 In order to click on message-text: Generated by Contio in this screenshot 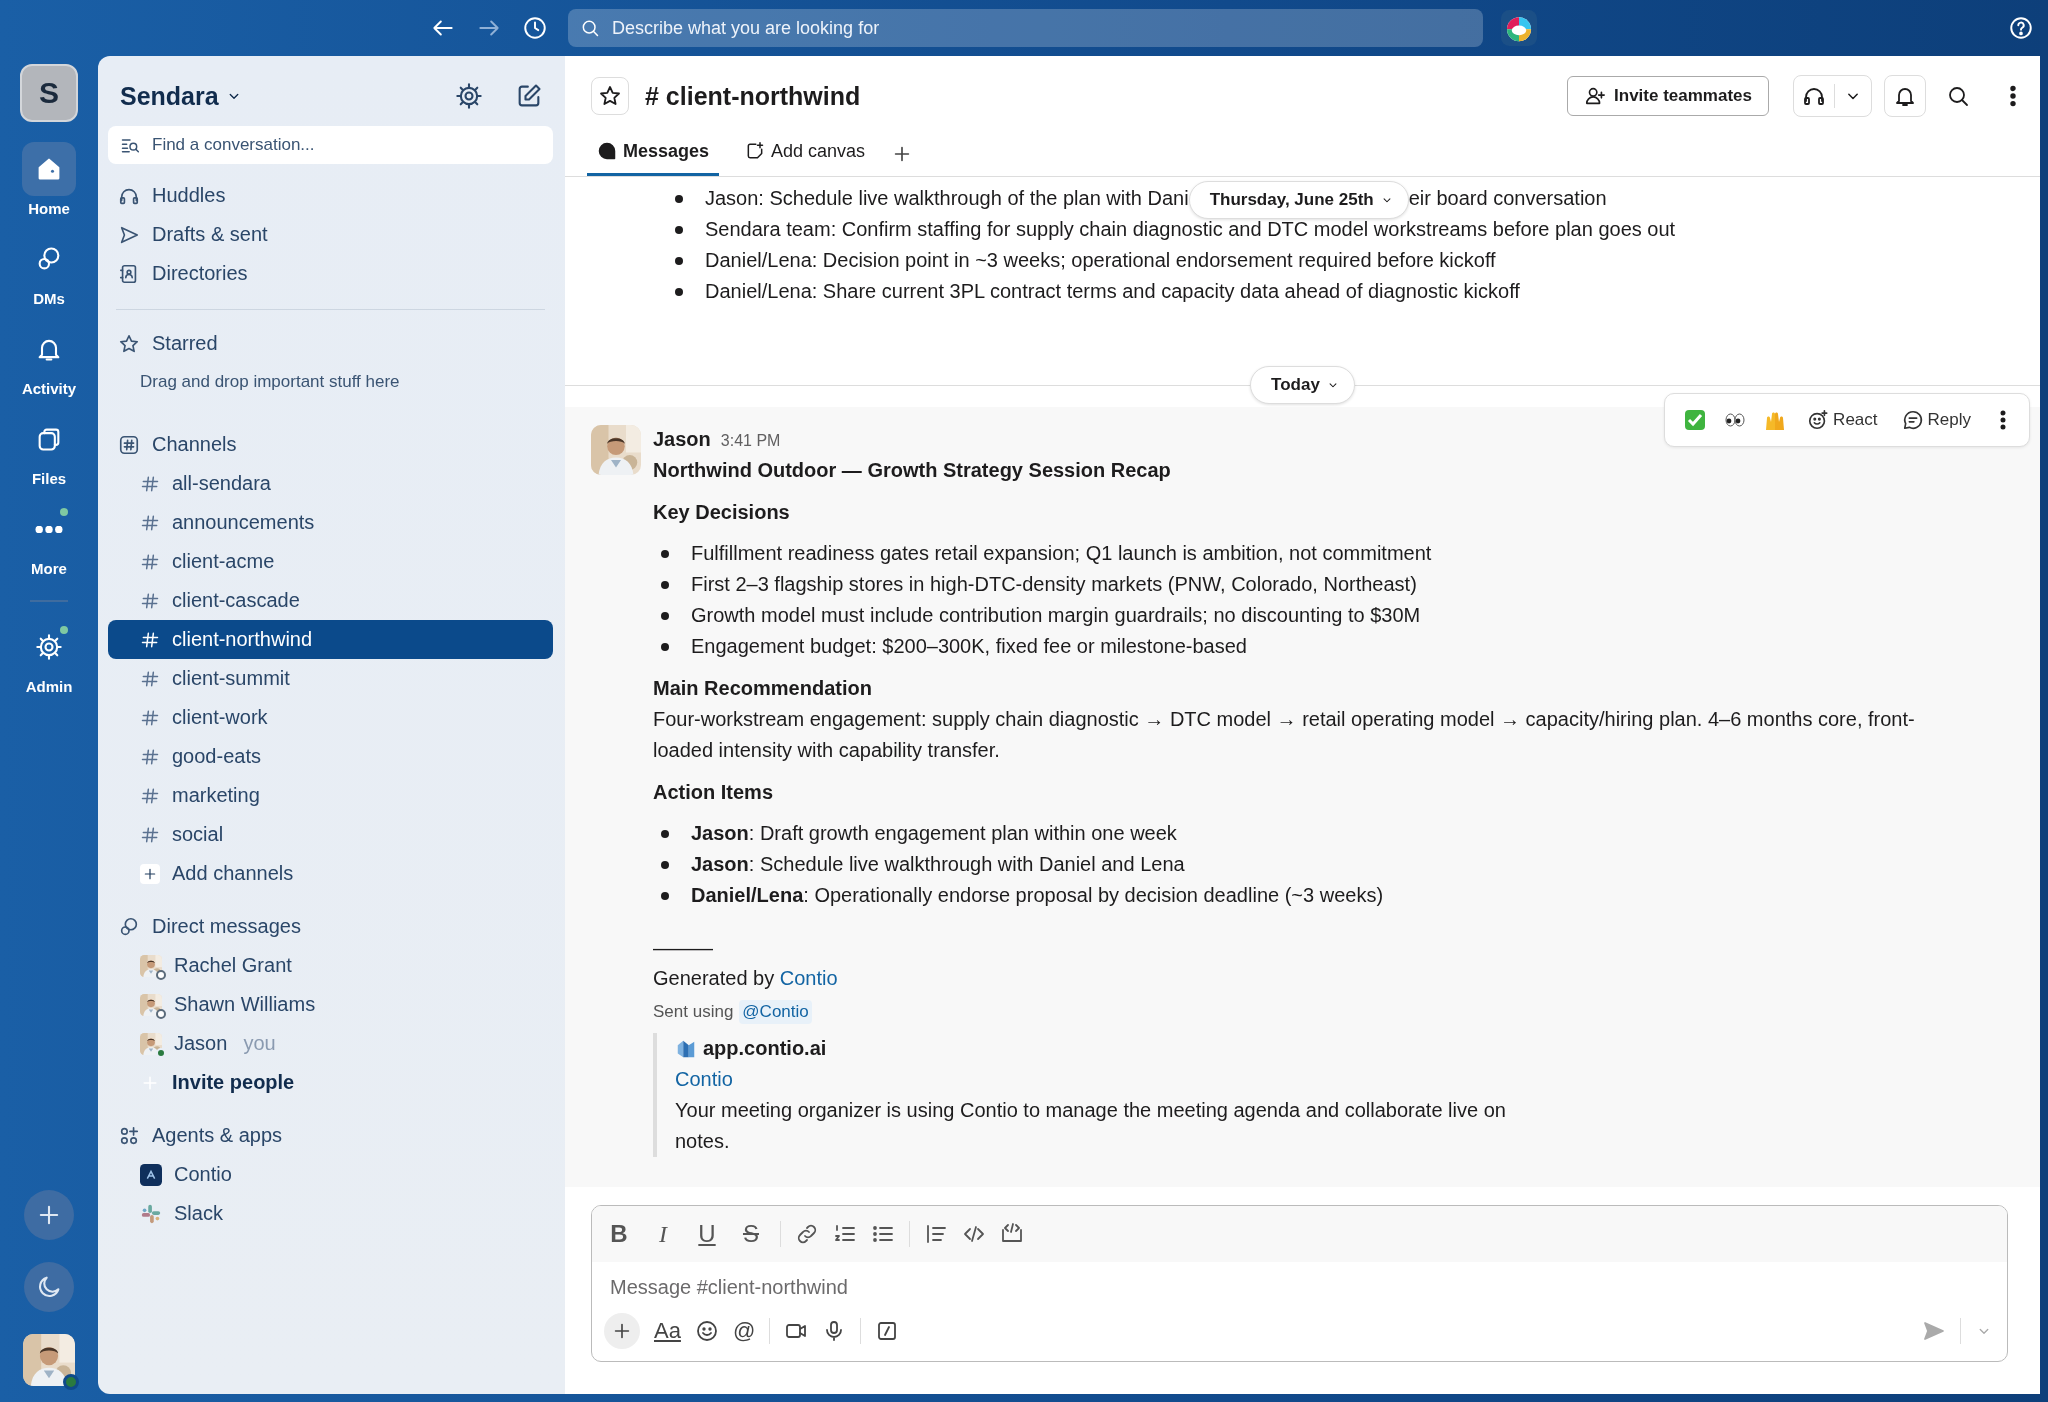, I will do `click(746, 978)`.